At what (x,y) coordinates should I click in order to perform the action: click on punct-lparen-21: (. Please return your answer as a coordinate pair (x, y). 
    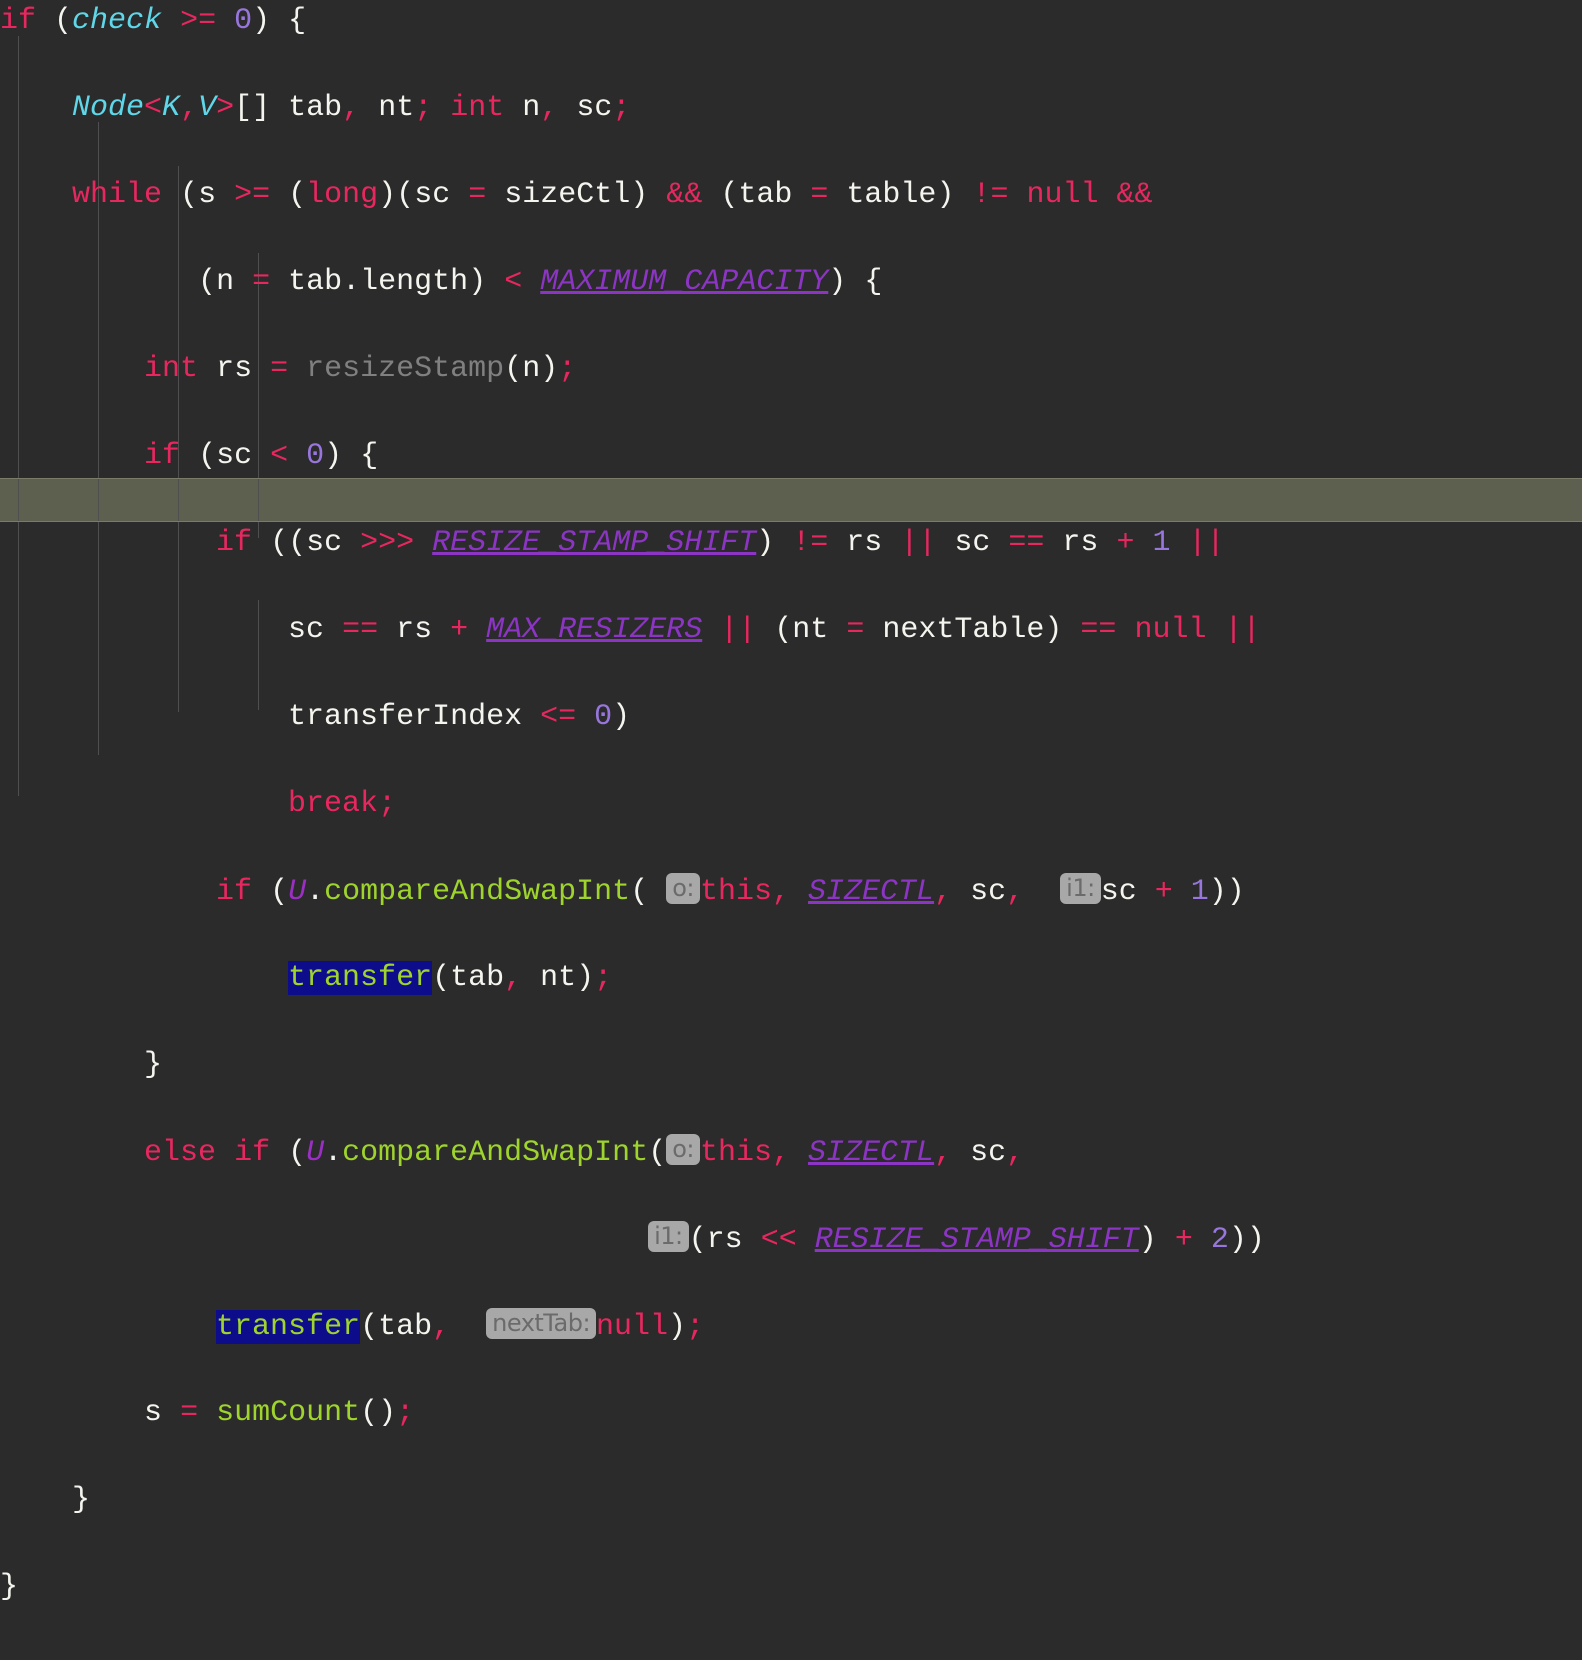
    Looking at the image, I should click on (697, 1240).